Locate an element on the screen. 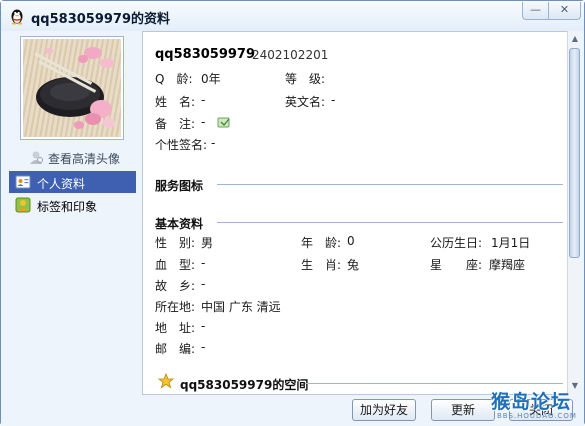  address-value: - is located at coordinates (203, 326).